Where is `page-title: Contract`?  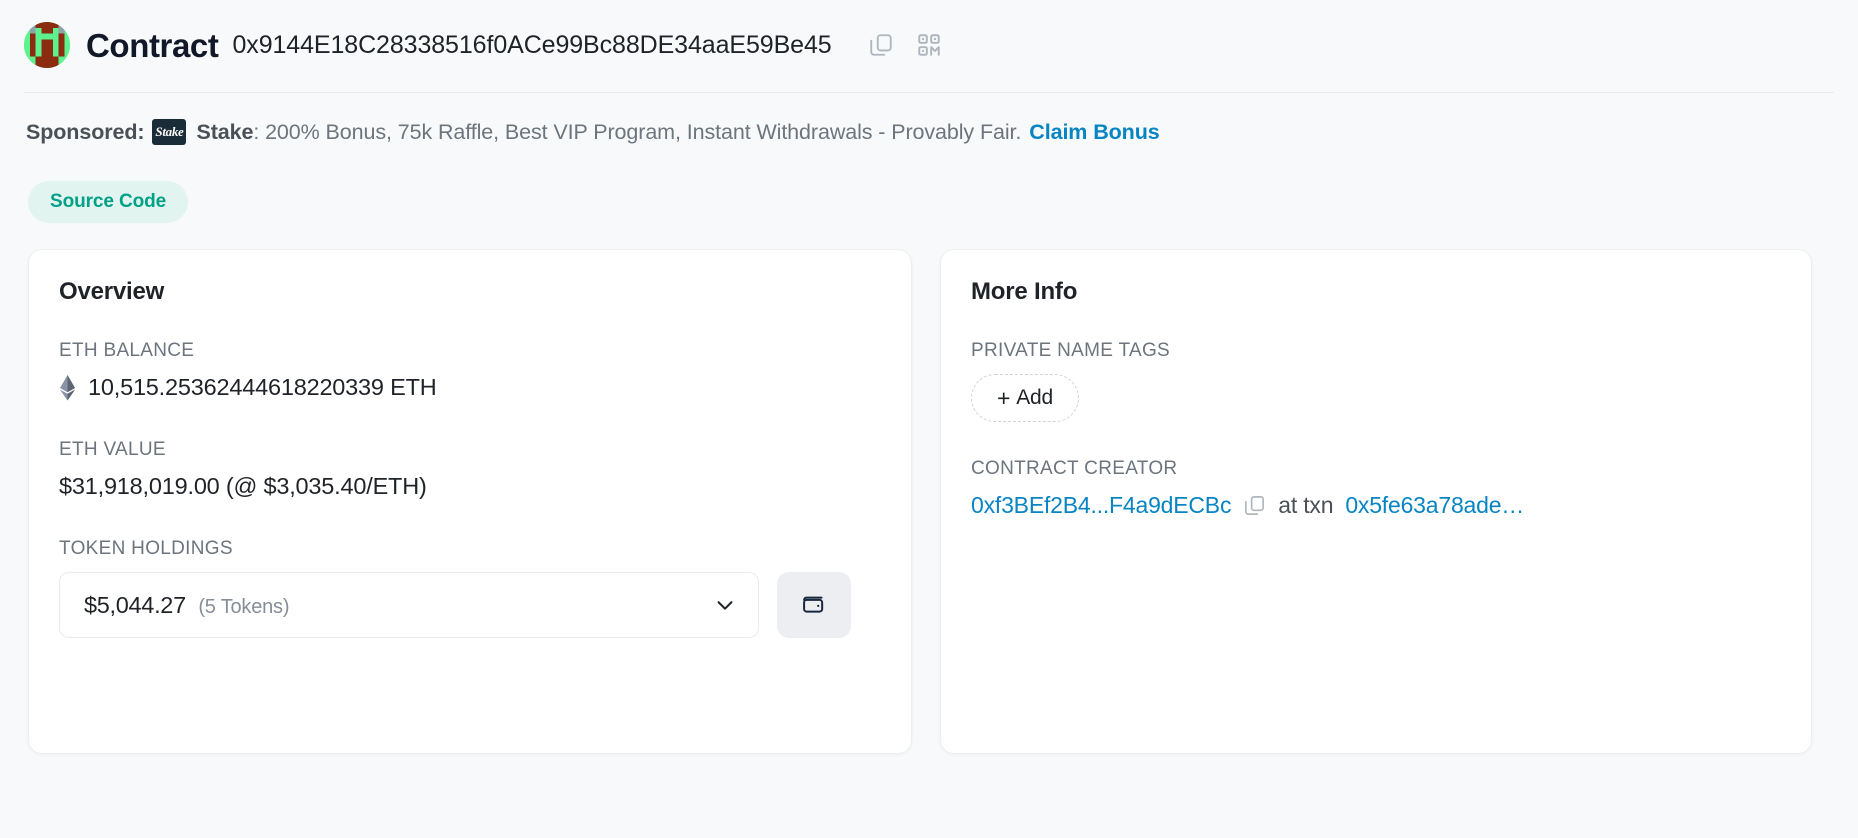
page-title: Contract is located at coordinates (152, 45).